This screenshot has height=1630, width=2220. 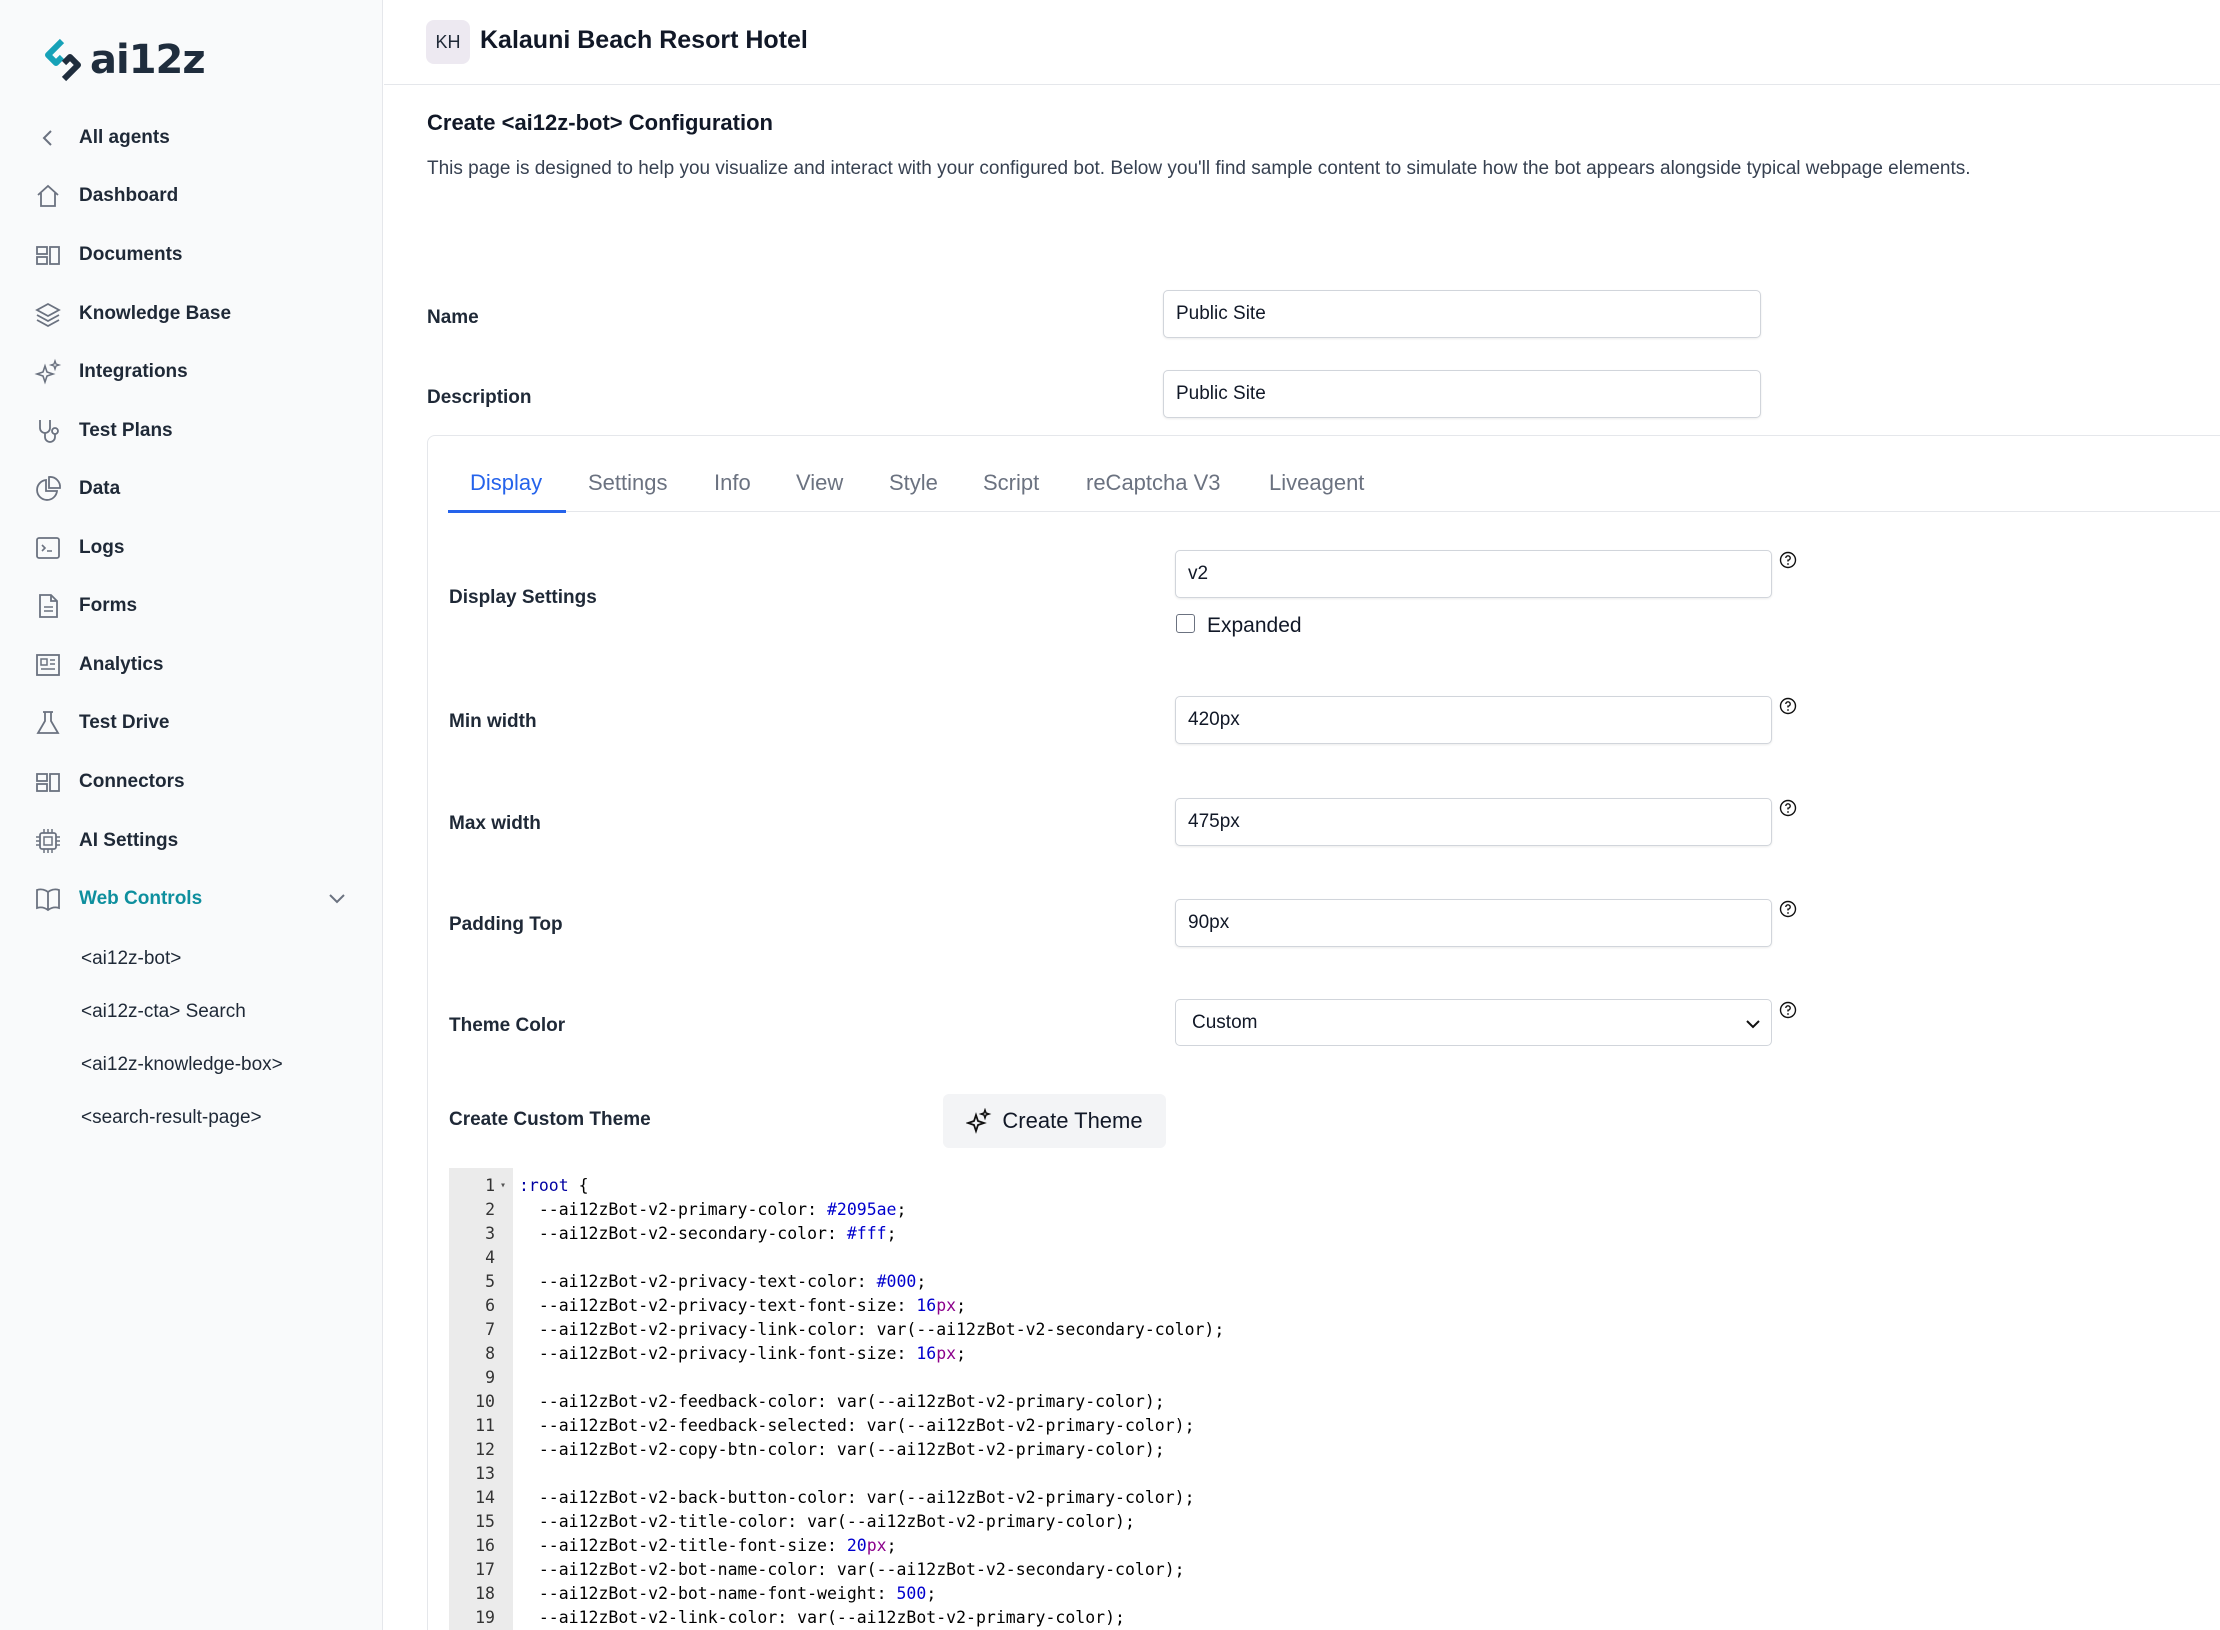 I want to click on custom-theme-label: Create Custom Theme, so click(x=550, y=1119).